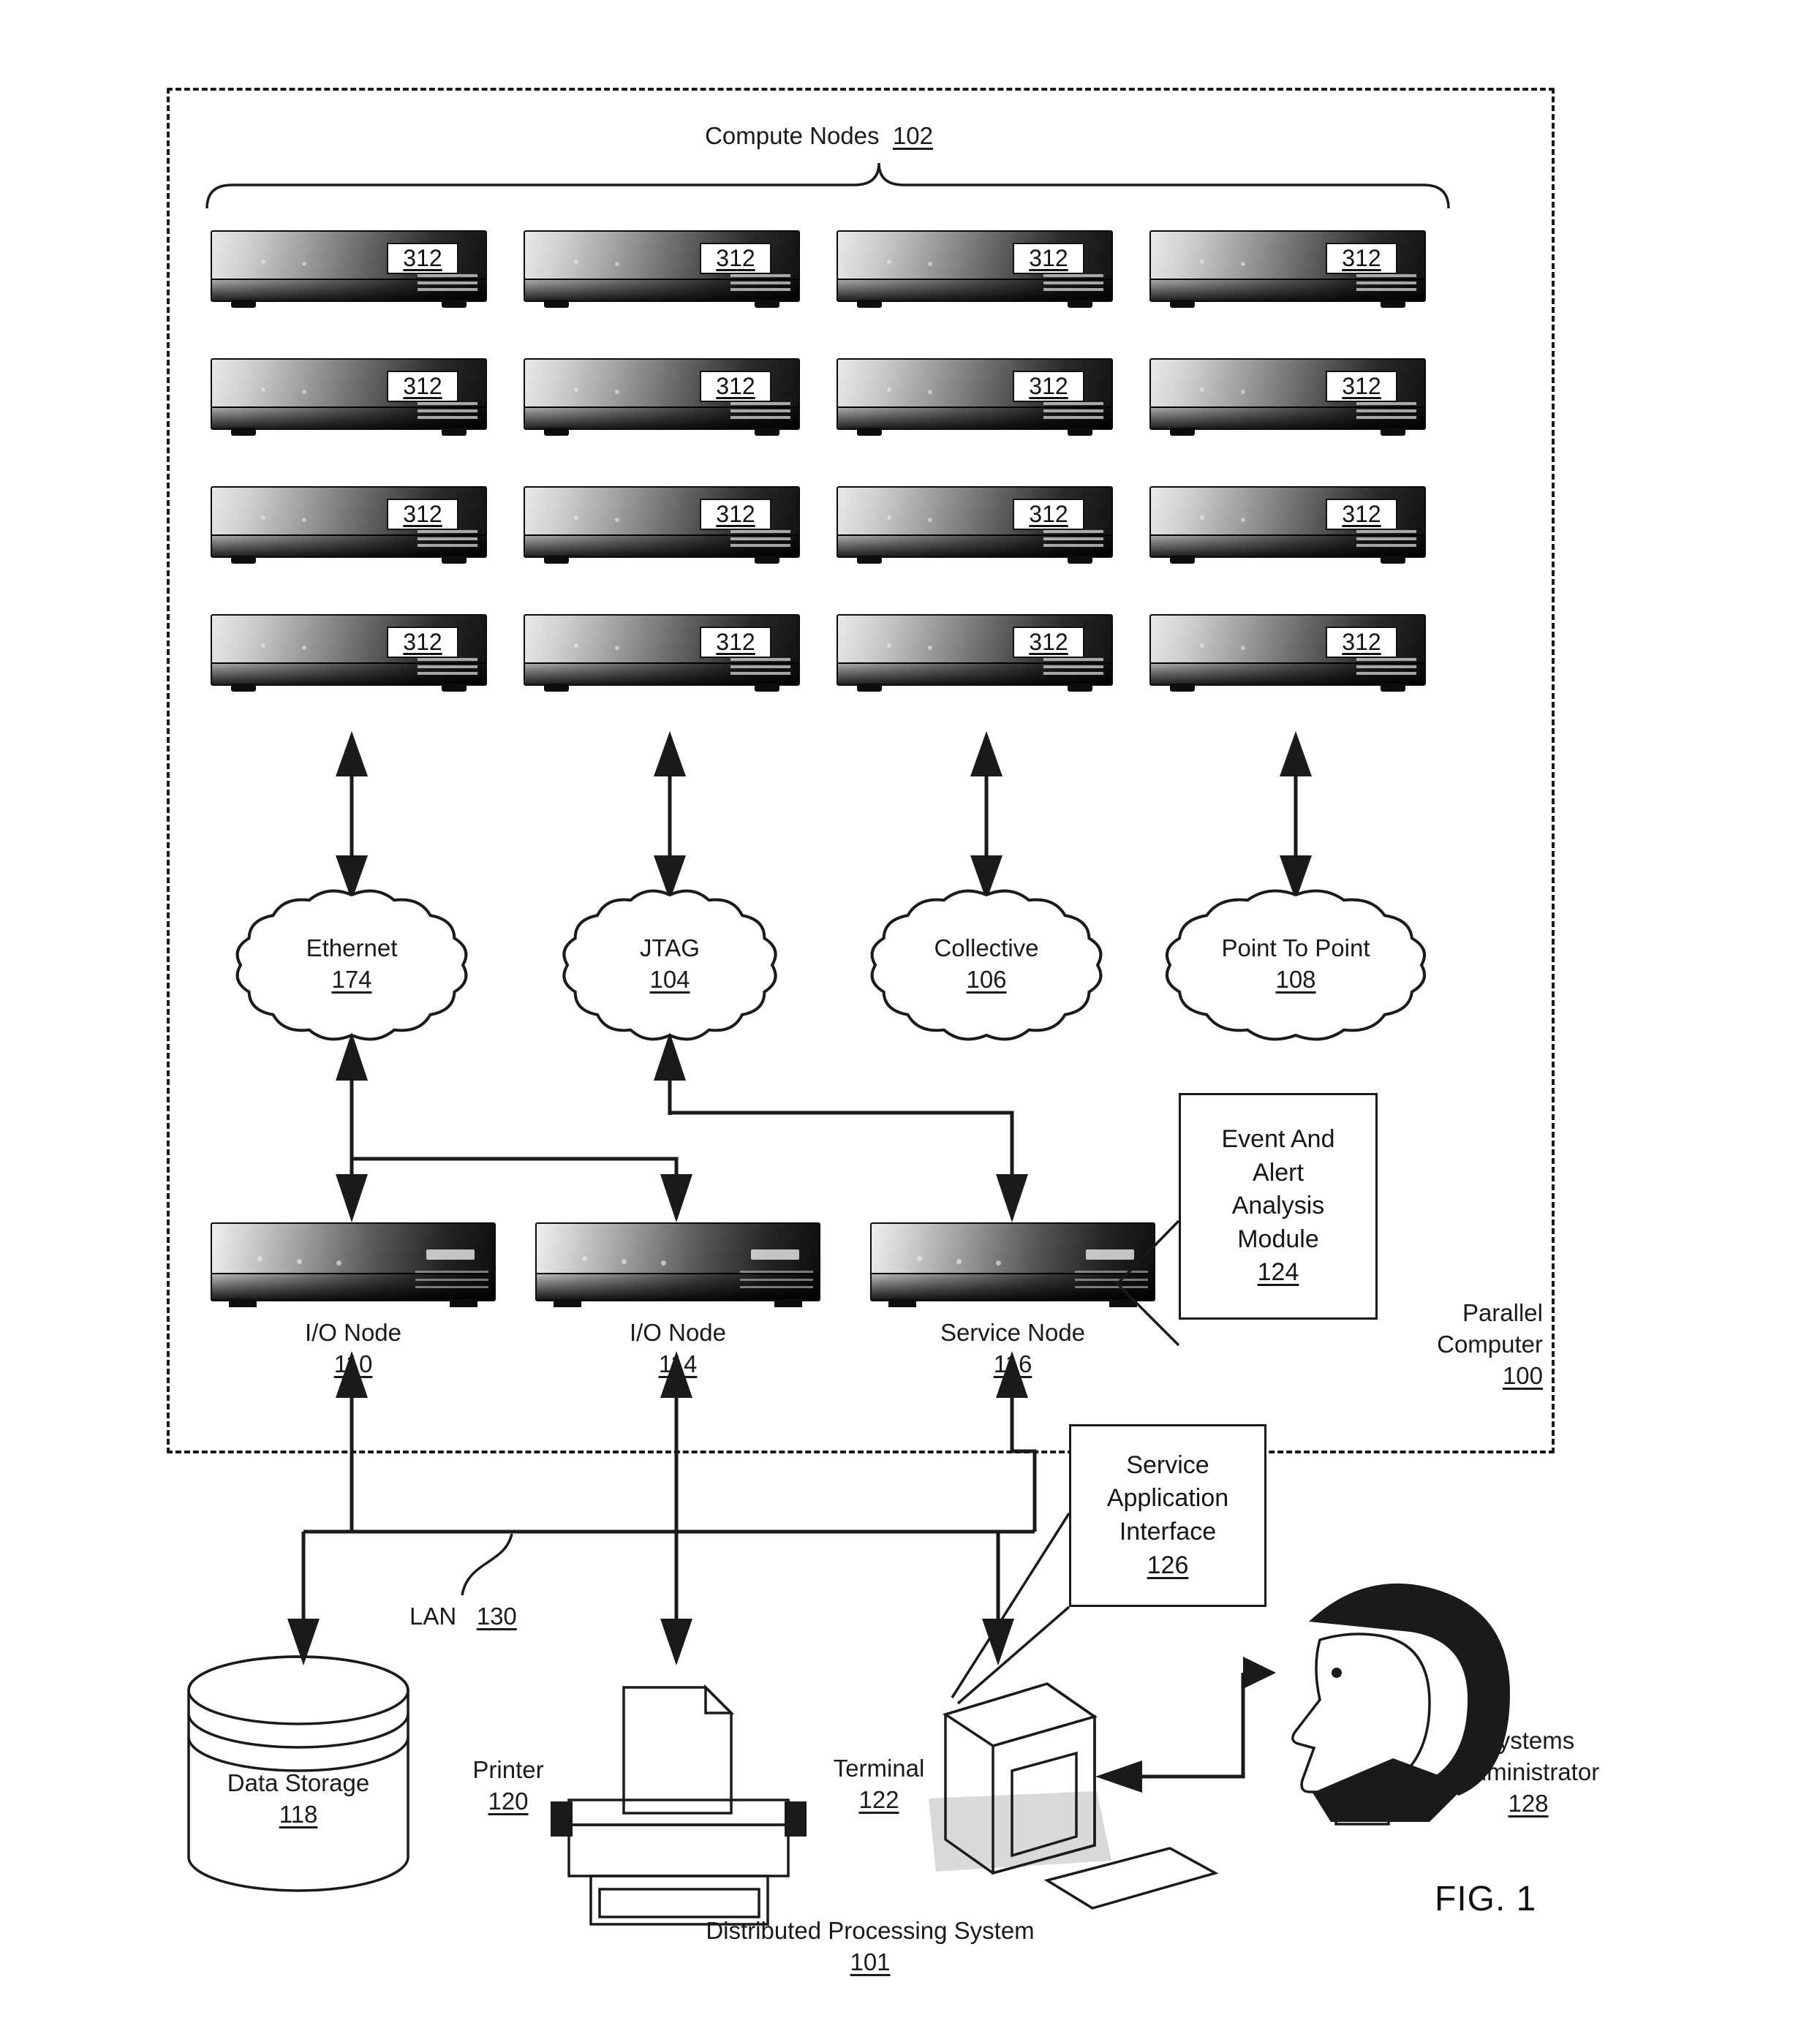 The image size is (1820, 2031). What do you see at coordinates (871, 1961) in the screenshot?
I see `bottom-title-ref: 101` at bounding box center [871, 1961].